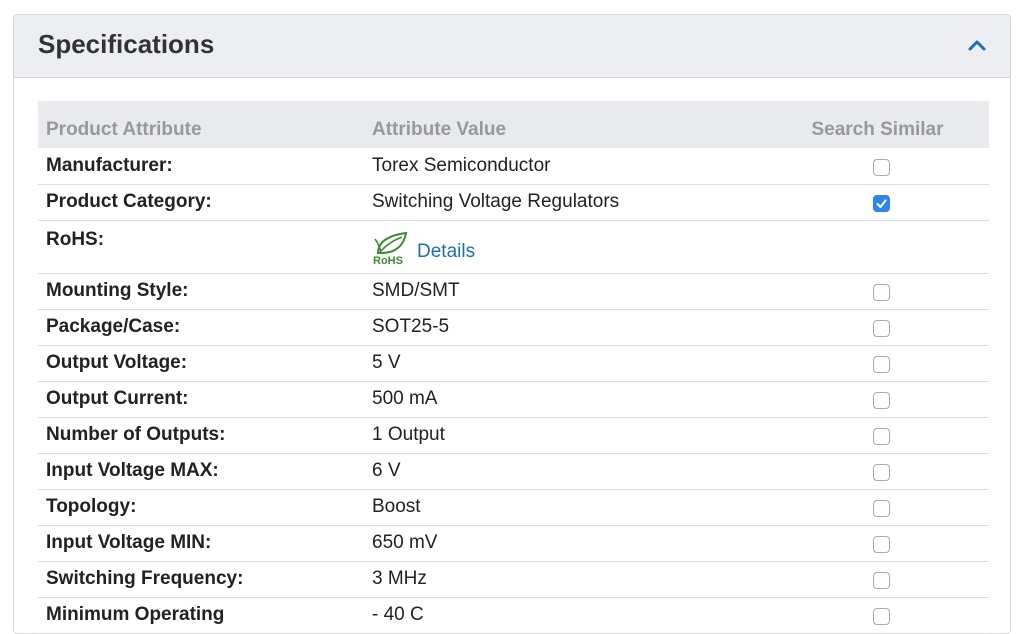 This screenshot has width=1024, height=634. I want to click on attribute-name: Topology:, so click(201, 507).